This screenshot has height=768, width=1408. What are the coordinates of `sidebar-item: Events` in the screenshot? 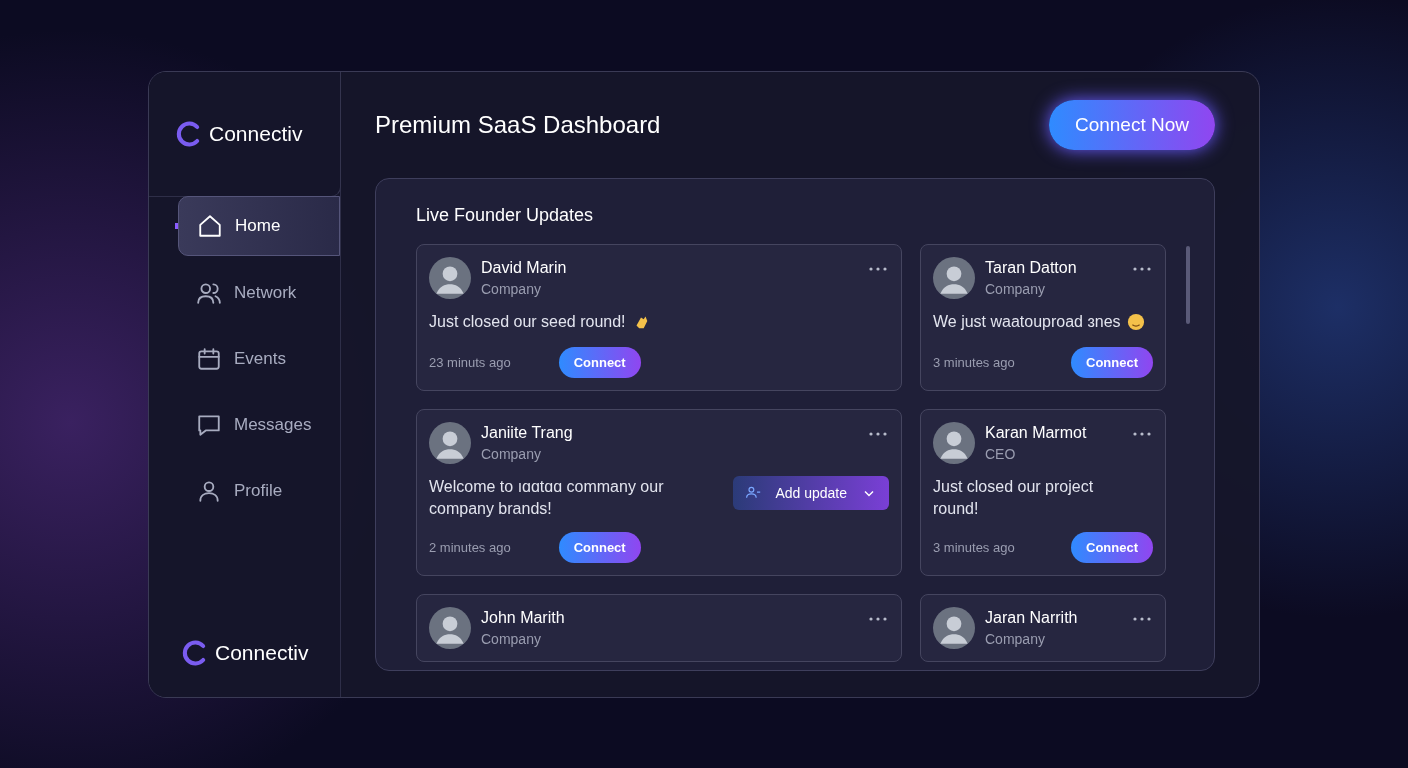 It's located at (259, 359).